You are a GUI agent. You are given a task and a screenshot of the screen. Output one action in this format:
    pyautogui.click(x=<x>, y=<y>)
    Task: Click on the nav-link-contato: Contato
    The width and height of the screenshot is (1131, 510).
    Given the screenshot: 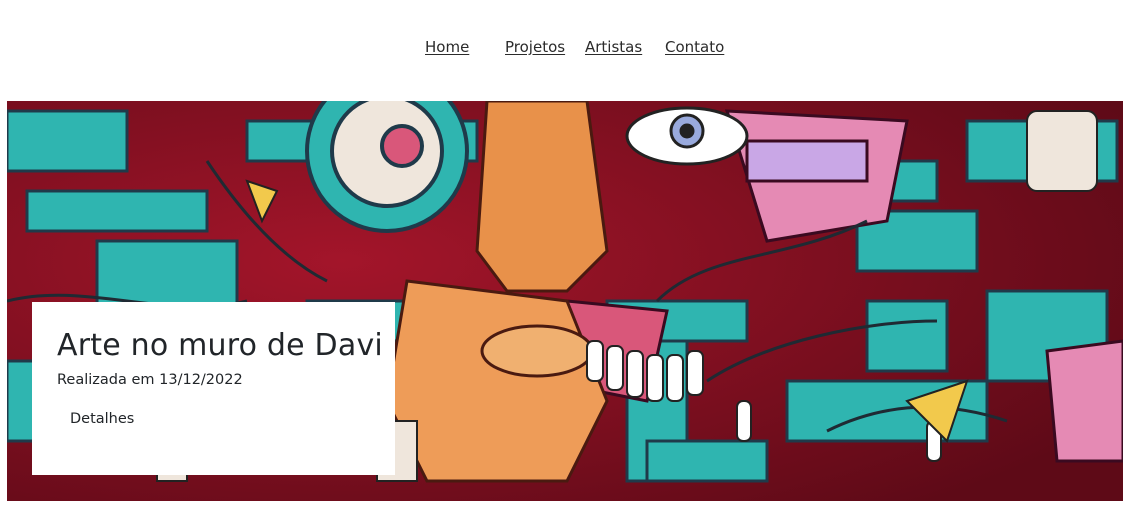 What is the action you would take?
    pyautogui.click(x=694, y=47)
    